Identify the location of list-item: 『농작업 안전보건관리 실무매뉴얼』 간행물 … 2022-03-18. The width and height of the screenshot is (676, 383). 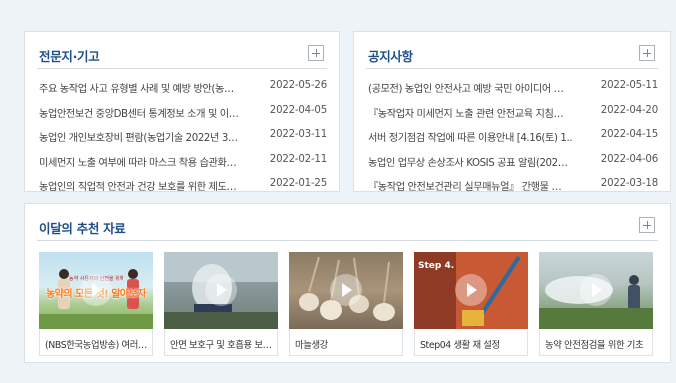
(513, 187).